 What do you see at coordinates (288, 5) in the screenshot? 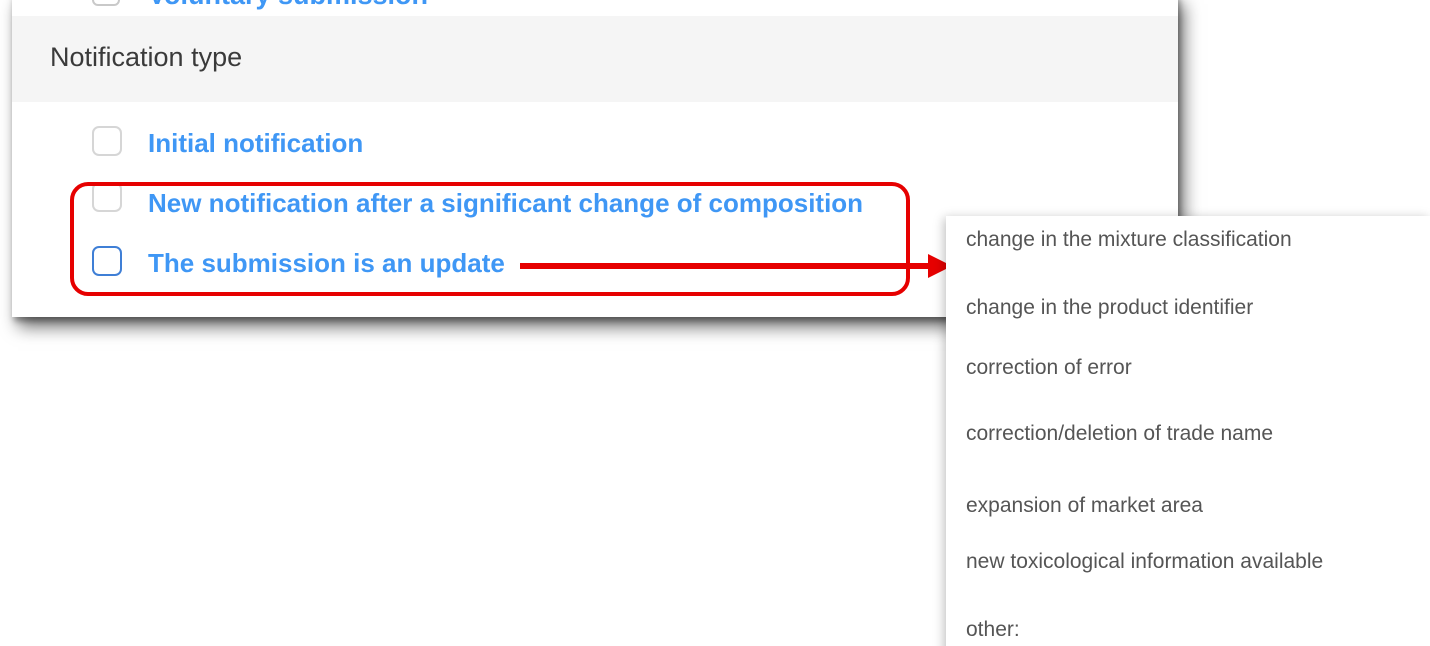
I see `previous-option-label: Voluntary submission` at bounding box center [288, 5].